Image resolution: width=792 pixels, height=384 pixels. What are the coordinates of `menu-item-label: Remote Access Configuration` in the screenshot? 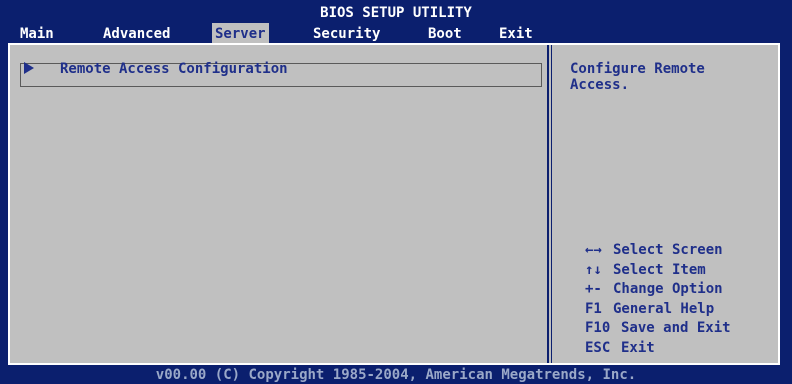 It's located at (174, 69).